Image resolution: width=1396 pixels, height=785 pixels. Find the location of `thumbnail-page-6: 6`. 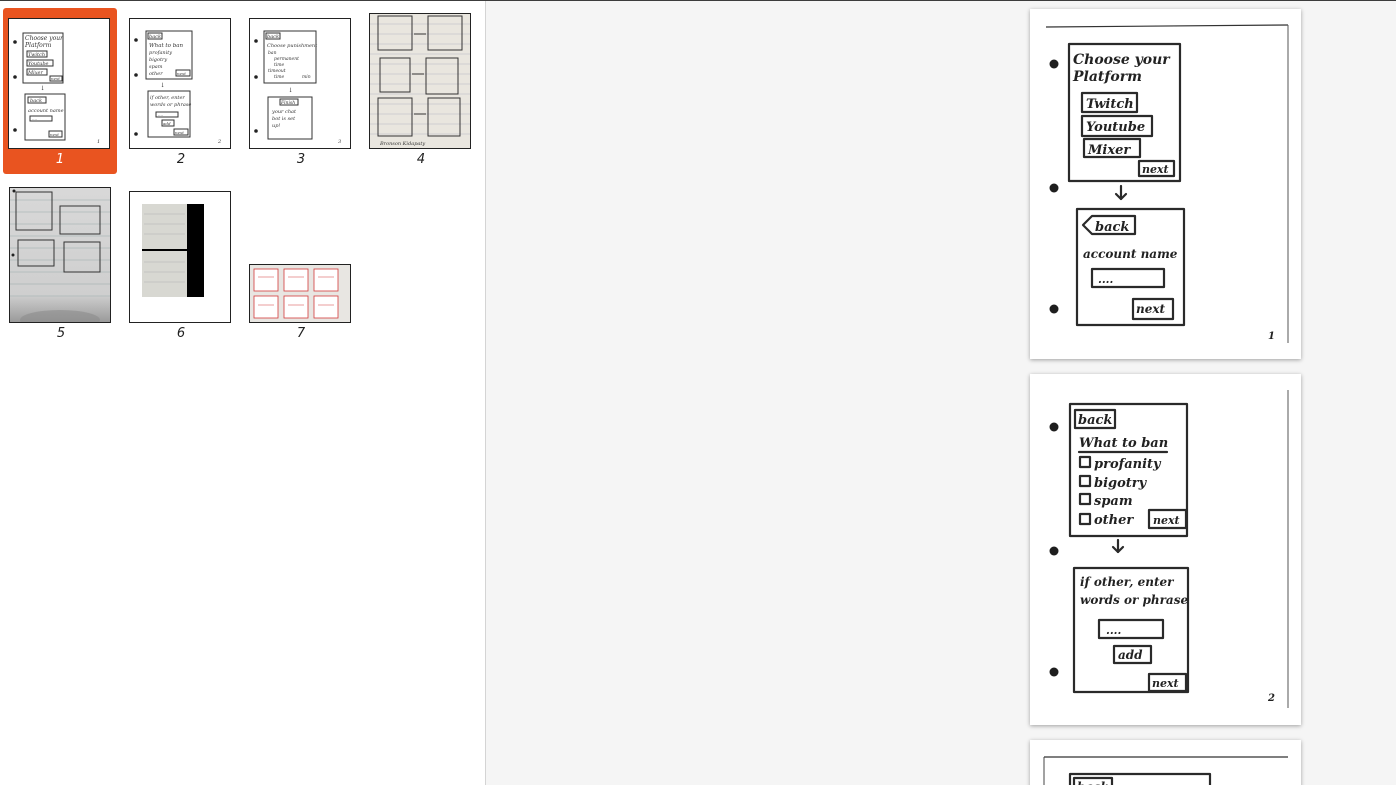

thumbnail-page-6: 6 is located at coordinates (181, 265).